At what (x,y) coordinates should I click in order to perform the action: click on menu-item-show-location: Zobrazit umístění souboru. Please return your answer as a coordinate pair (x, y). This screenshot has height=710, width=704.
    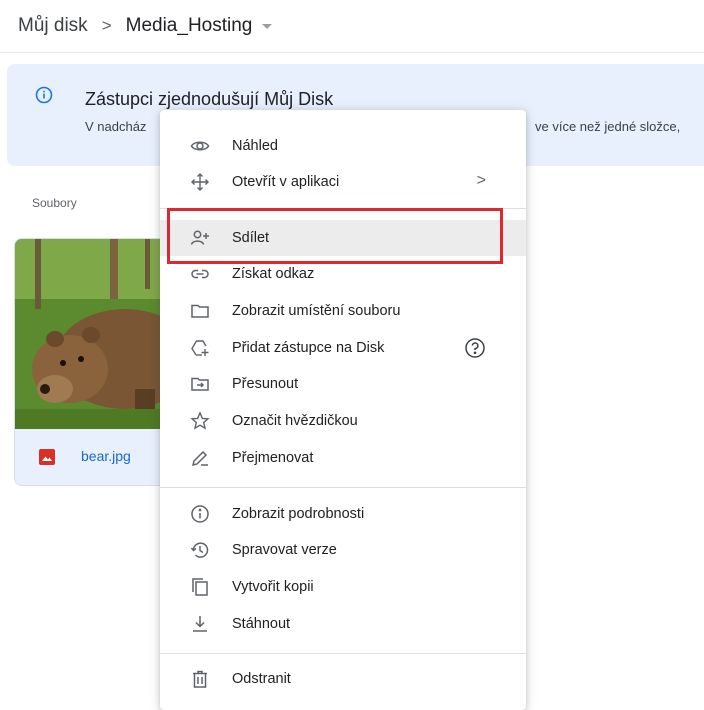
    Looking at the image, I should click on (343, 311).